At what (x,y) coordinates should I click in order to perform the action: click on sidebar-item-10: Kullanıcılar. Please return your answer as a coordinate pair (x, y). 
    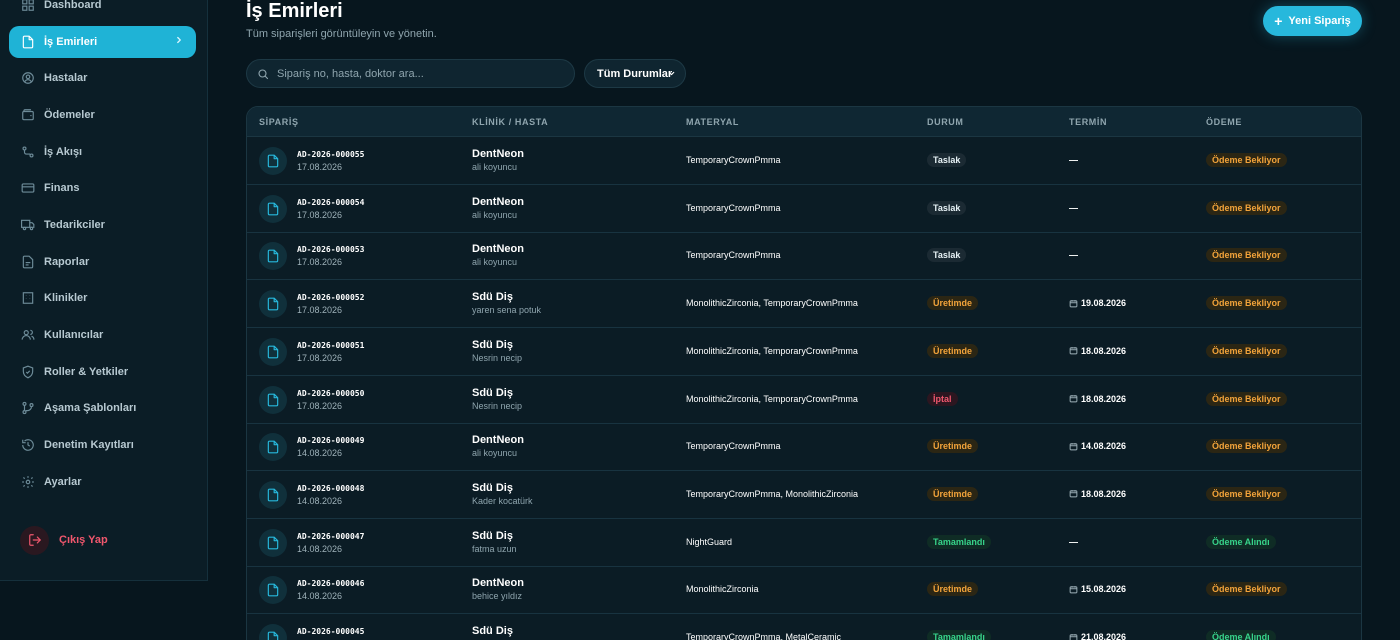
    Looking at the image, I should click on (102, 335).